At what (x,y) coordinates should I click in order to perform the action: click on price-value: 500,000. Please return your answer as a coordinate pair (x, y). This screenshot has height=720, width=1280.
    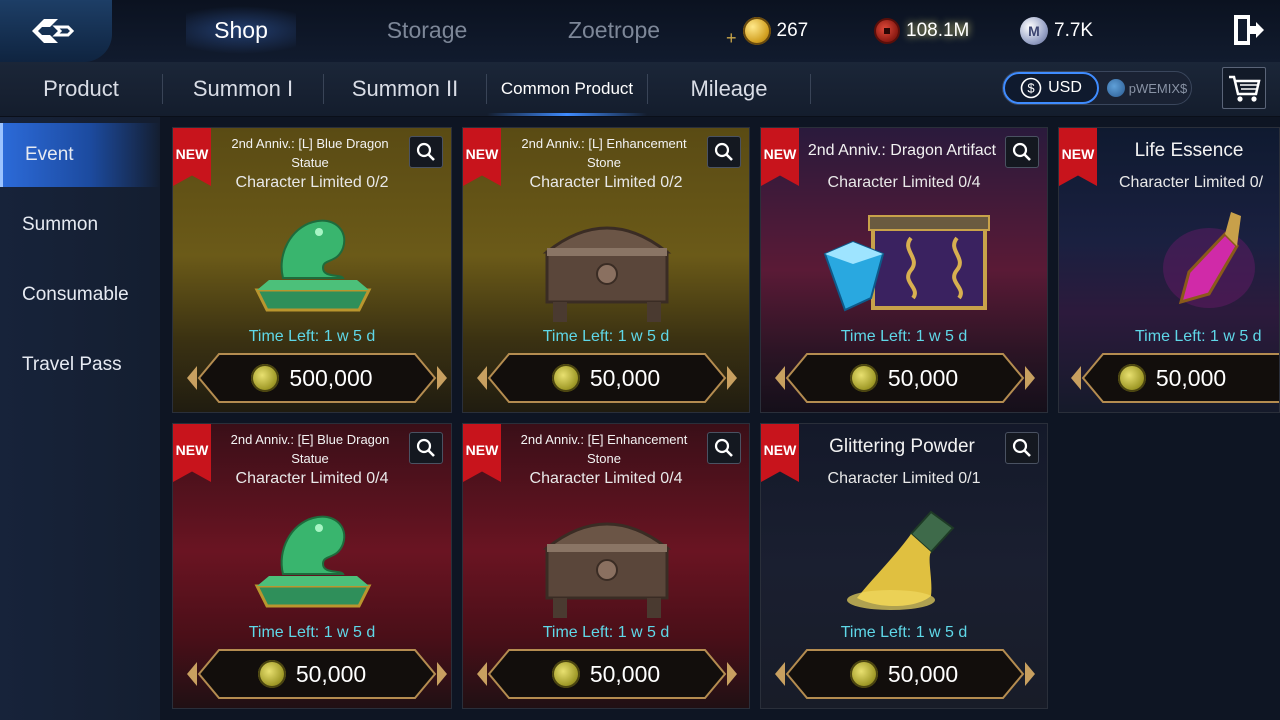
    Looking at the image, I should click on (331, 377).